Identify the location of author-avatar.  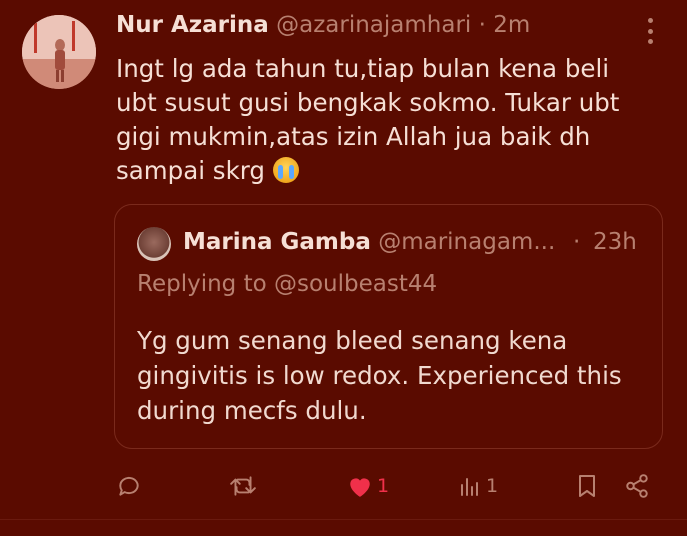
(59, 52).